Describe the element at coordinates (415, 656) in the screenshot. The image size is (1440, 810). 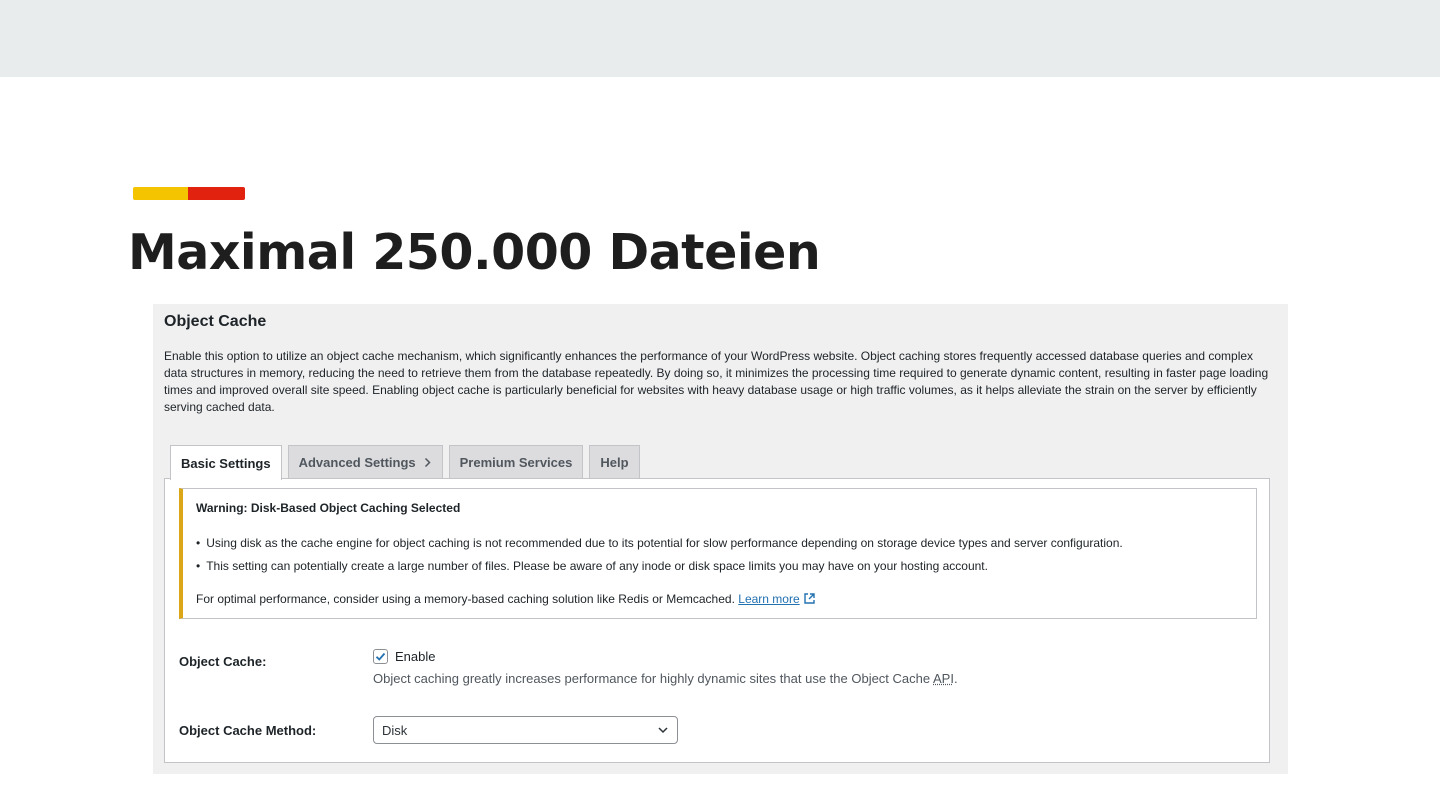
I see `enable-label: Enable` at that location.